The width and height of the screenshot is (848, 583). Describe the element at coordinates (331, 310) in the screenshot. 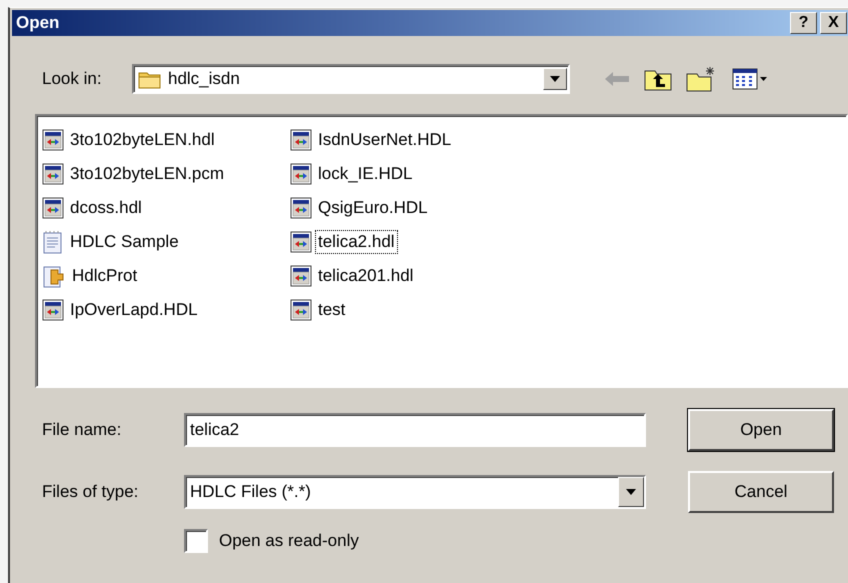

I see `file-item: test` at that location.